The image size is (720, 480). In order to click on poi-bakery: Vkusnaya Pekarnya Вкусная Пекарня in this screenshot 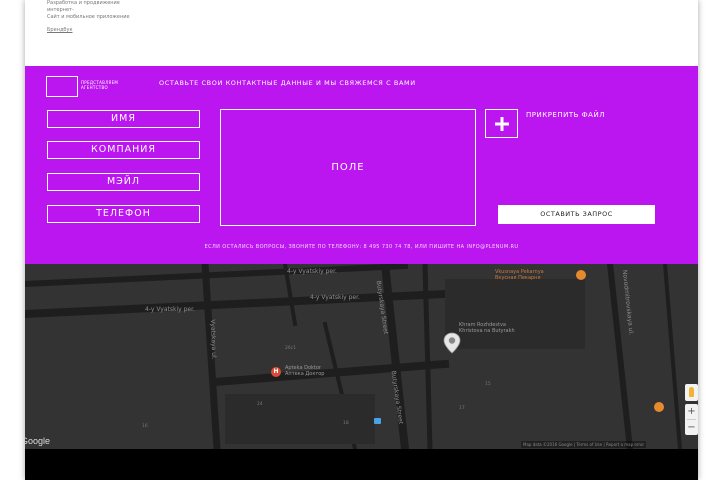, I will do `click(519, 275)`.